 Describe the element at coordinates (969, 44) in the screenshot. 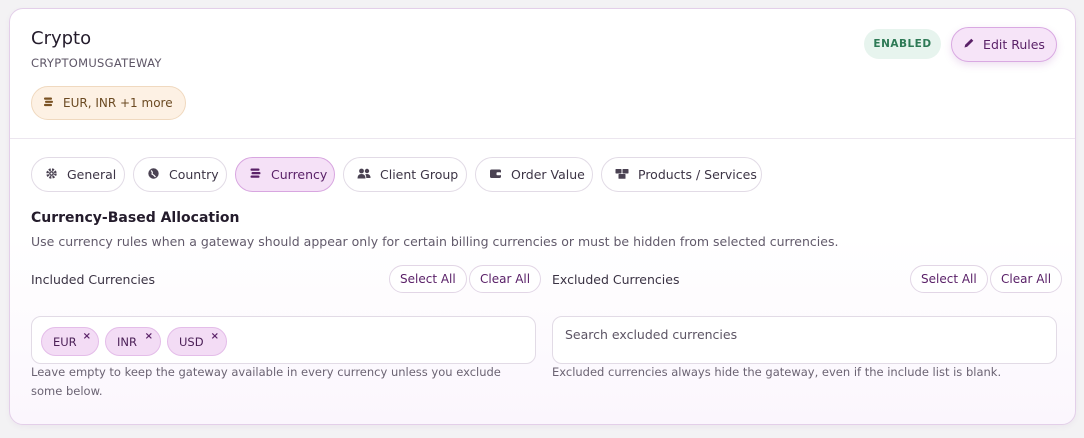

I see `pencil-icon` at that location.